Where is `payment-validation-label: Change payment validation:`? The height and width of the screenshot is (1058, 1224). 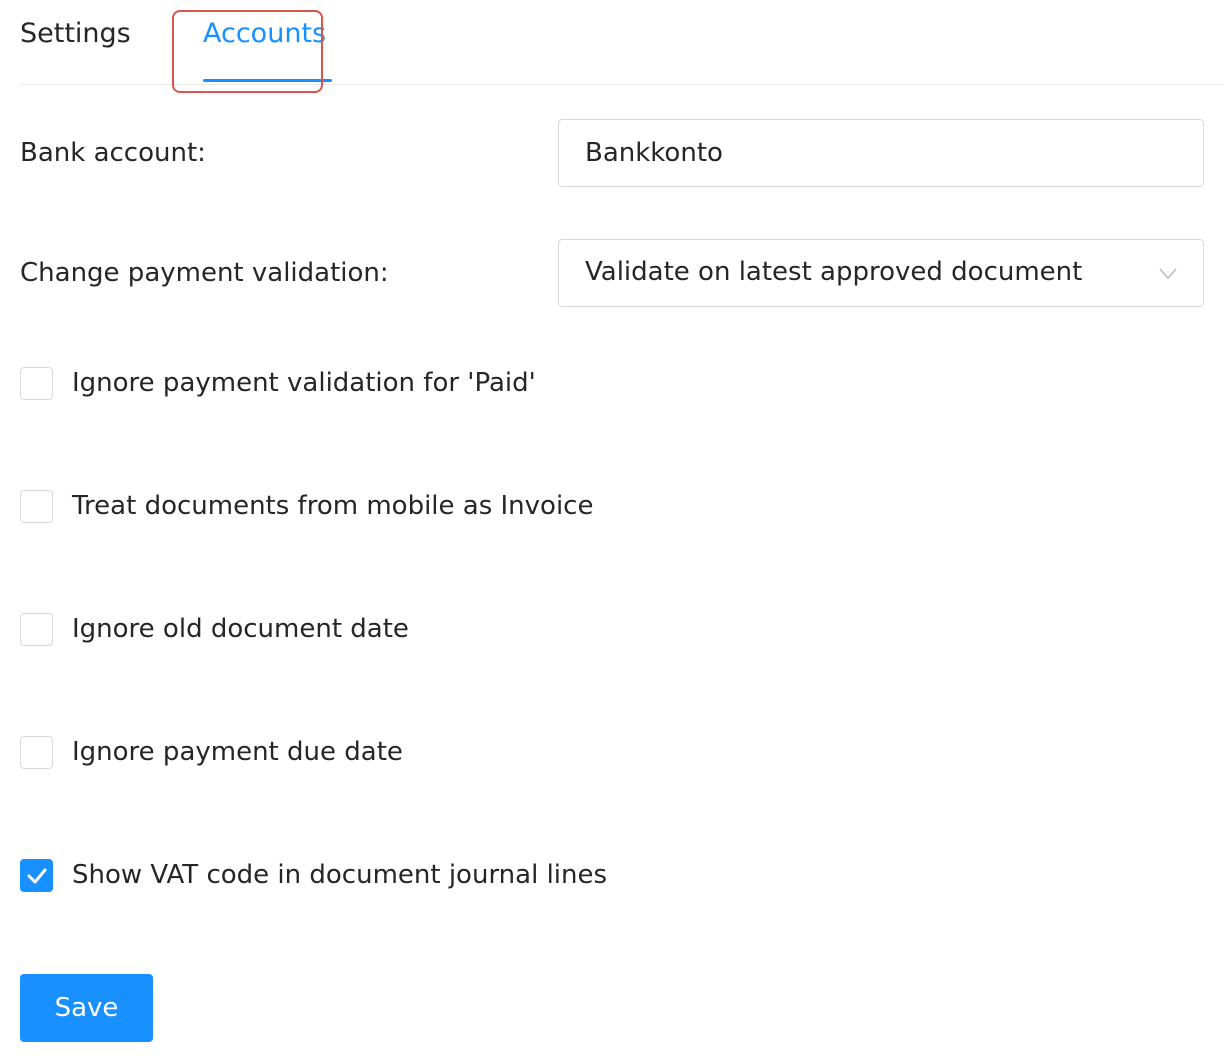
payment-validation-label: Change payment validation: is located at coordinates (204, 273).